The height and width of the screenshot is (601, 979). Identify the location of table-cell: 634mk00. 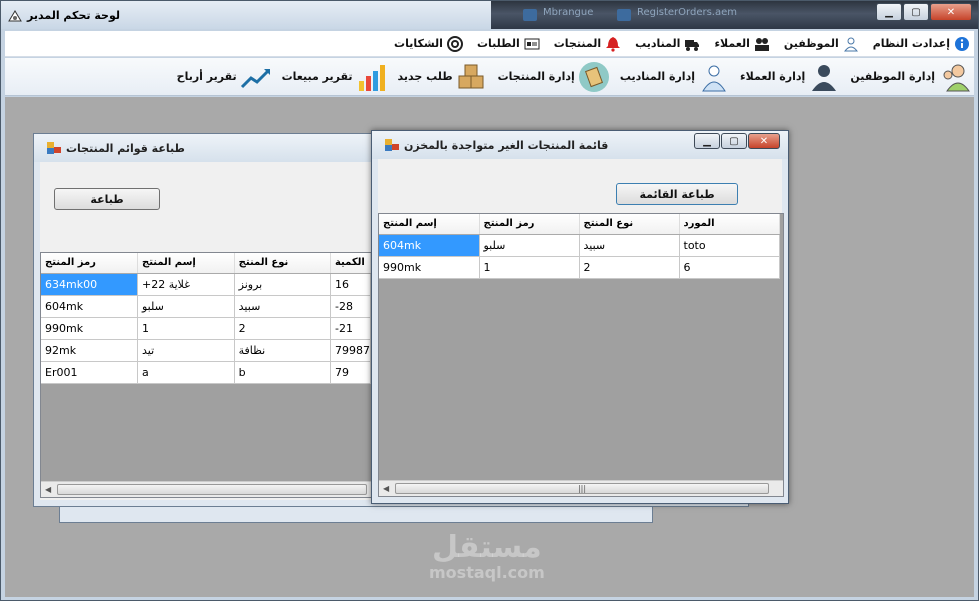
(89, 284).